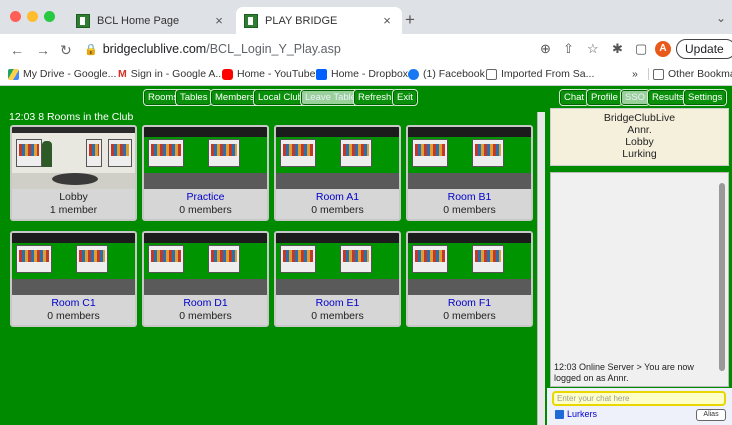 The width and height of the screenshot is (732, 425). What do you see at coordinates (559, 414) in the screenshot?
I see `share-out-icon` at bounding box center [559, 414].